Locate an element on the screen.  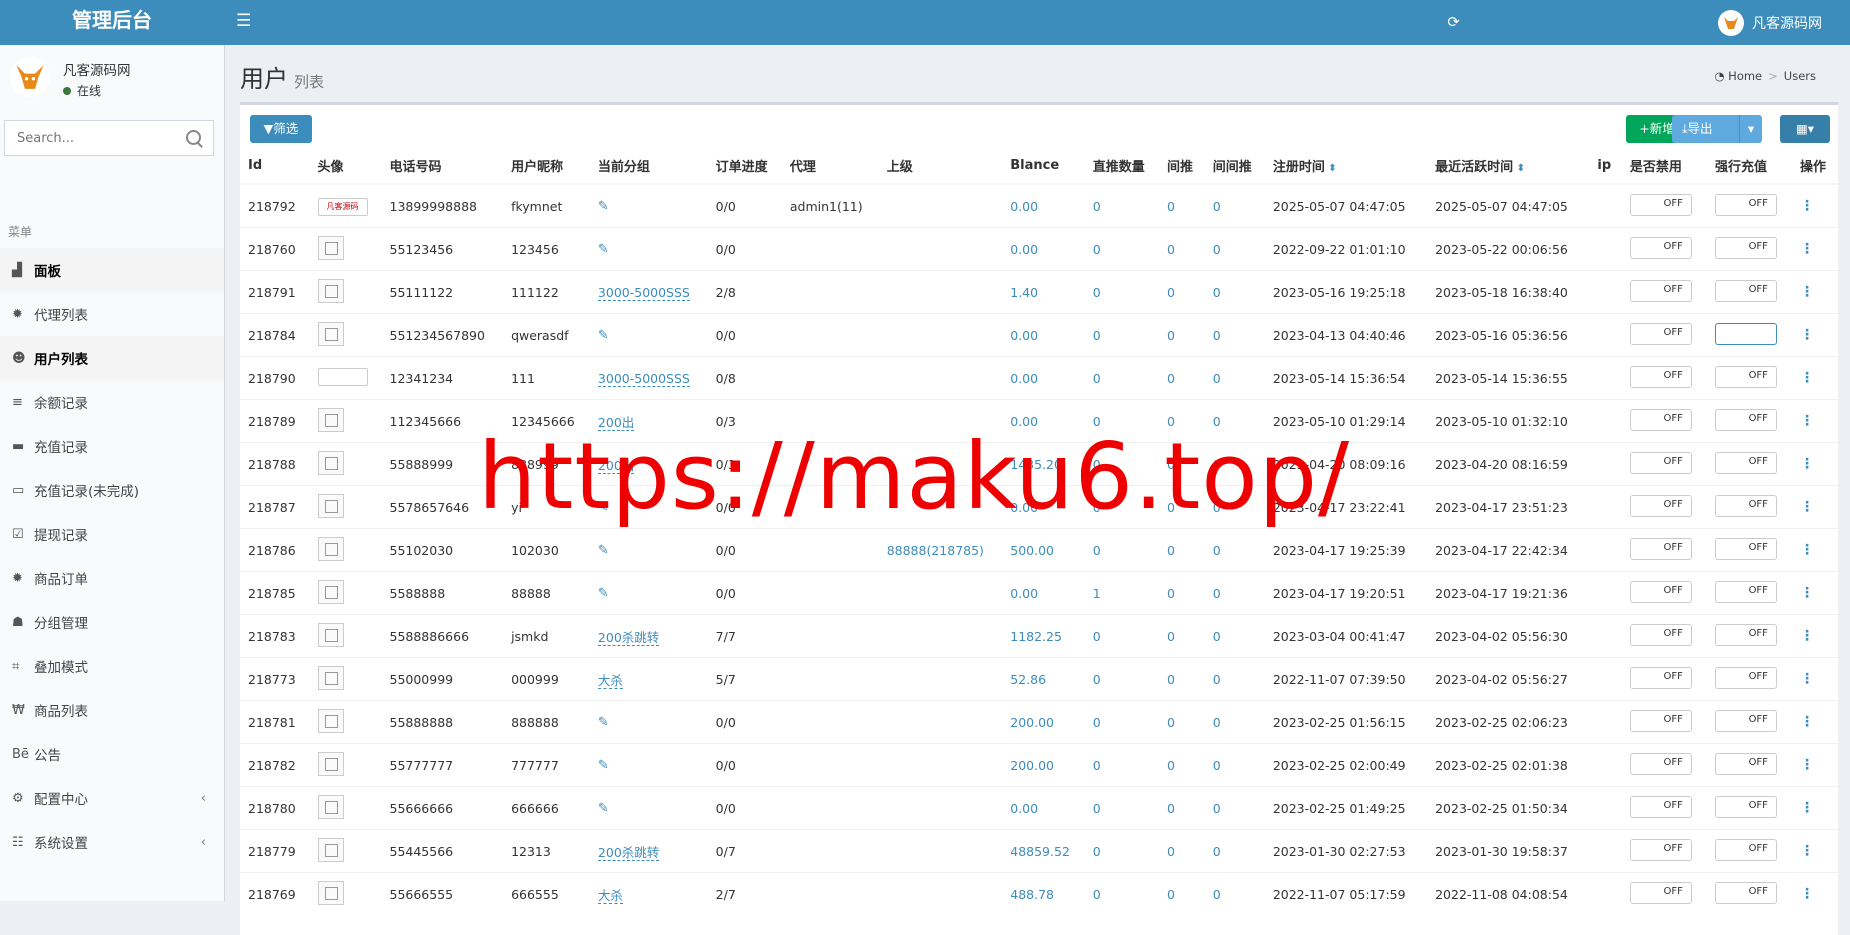
sidebar-item: ≡ 余额记录 is located at coordinates (112, 402).